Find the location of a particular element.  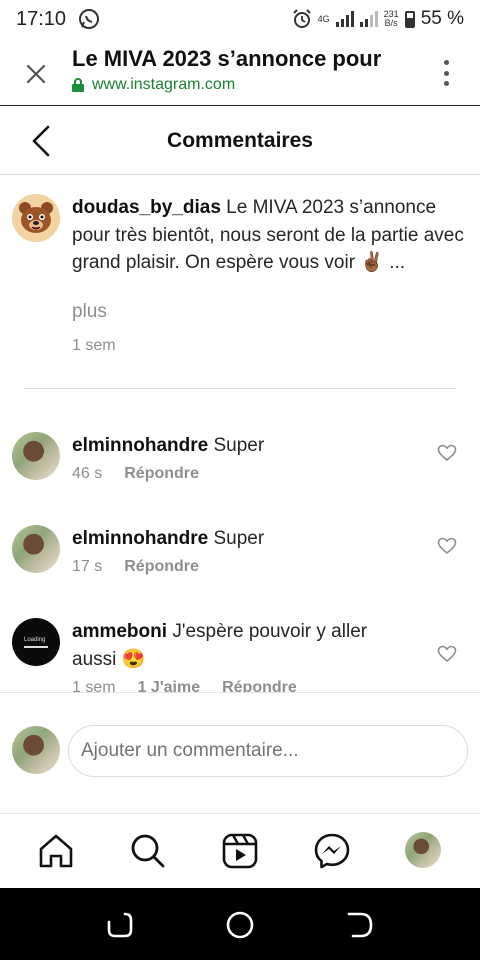

battery-level: 55 % is located at coordinates (442, 18).